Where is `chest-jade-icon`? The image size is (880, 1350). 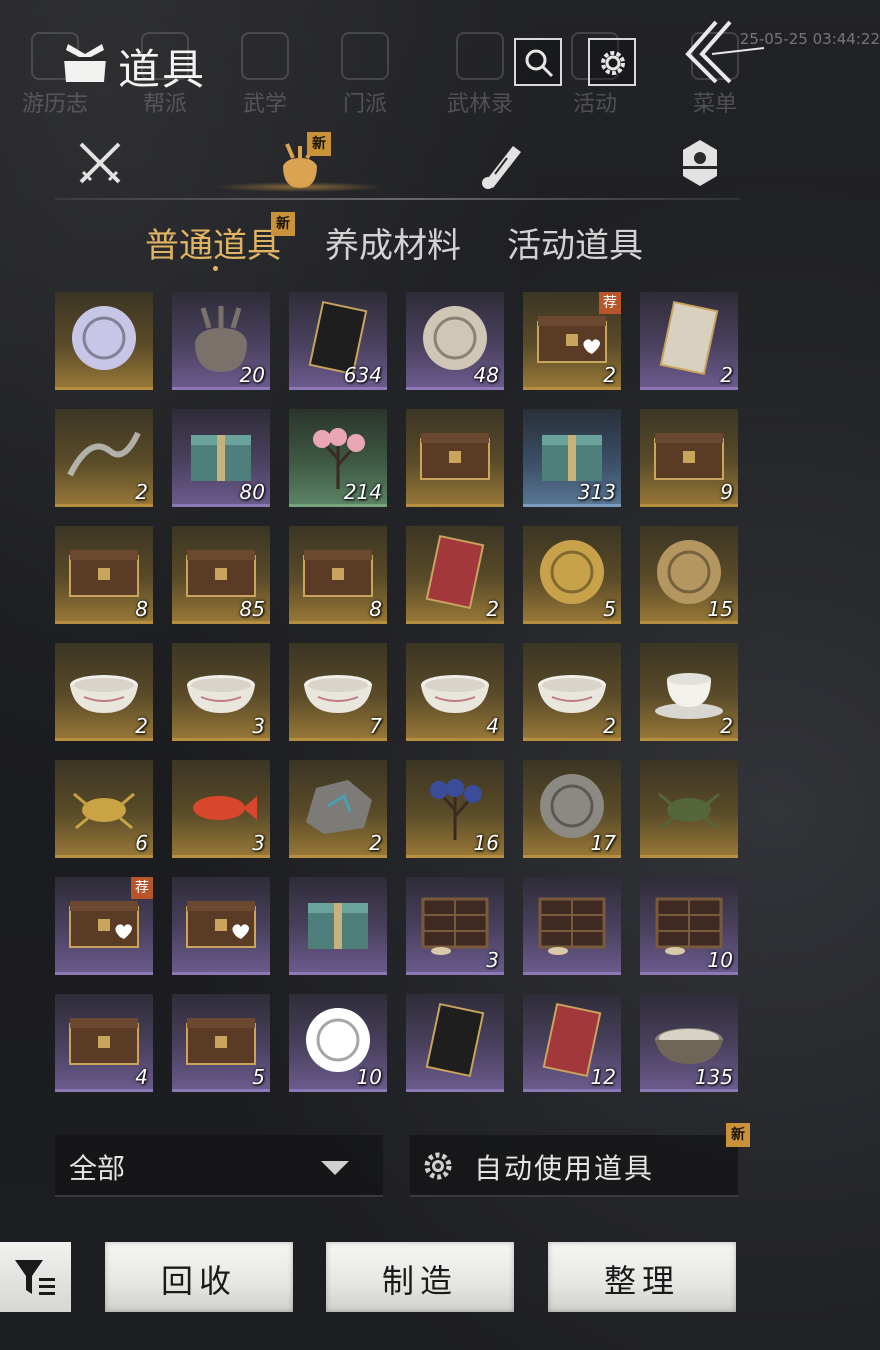
chest-jade-icon is located at coordinates (104, 573).